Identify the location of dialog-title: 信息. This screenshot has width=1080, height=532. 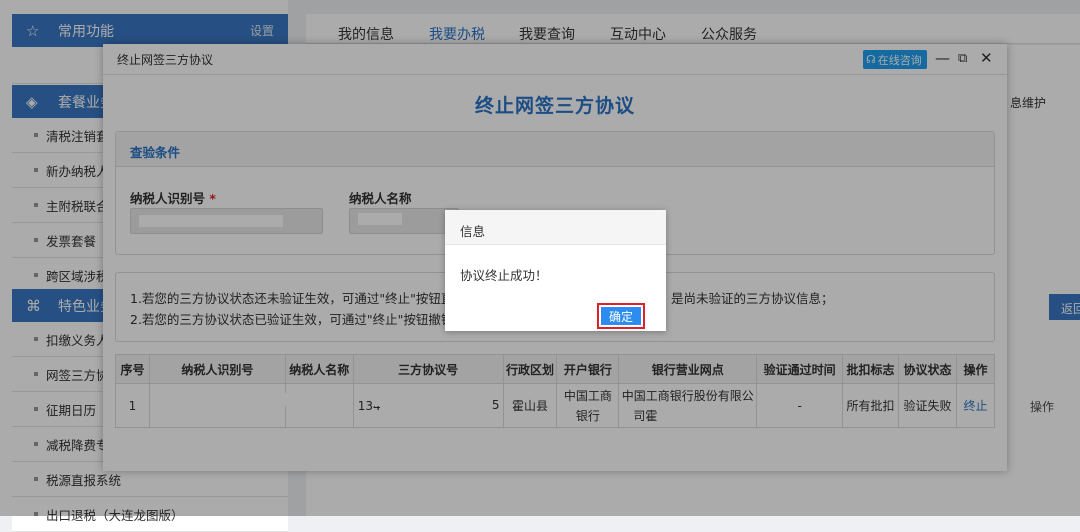
(555, 227).